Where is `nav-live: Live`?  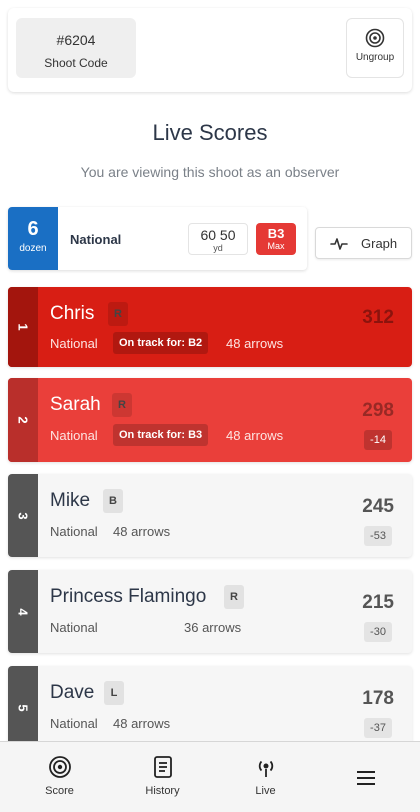 nav-live: Live is located at coordinates (265, 777).